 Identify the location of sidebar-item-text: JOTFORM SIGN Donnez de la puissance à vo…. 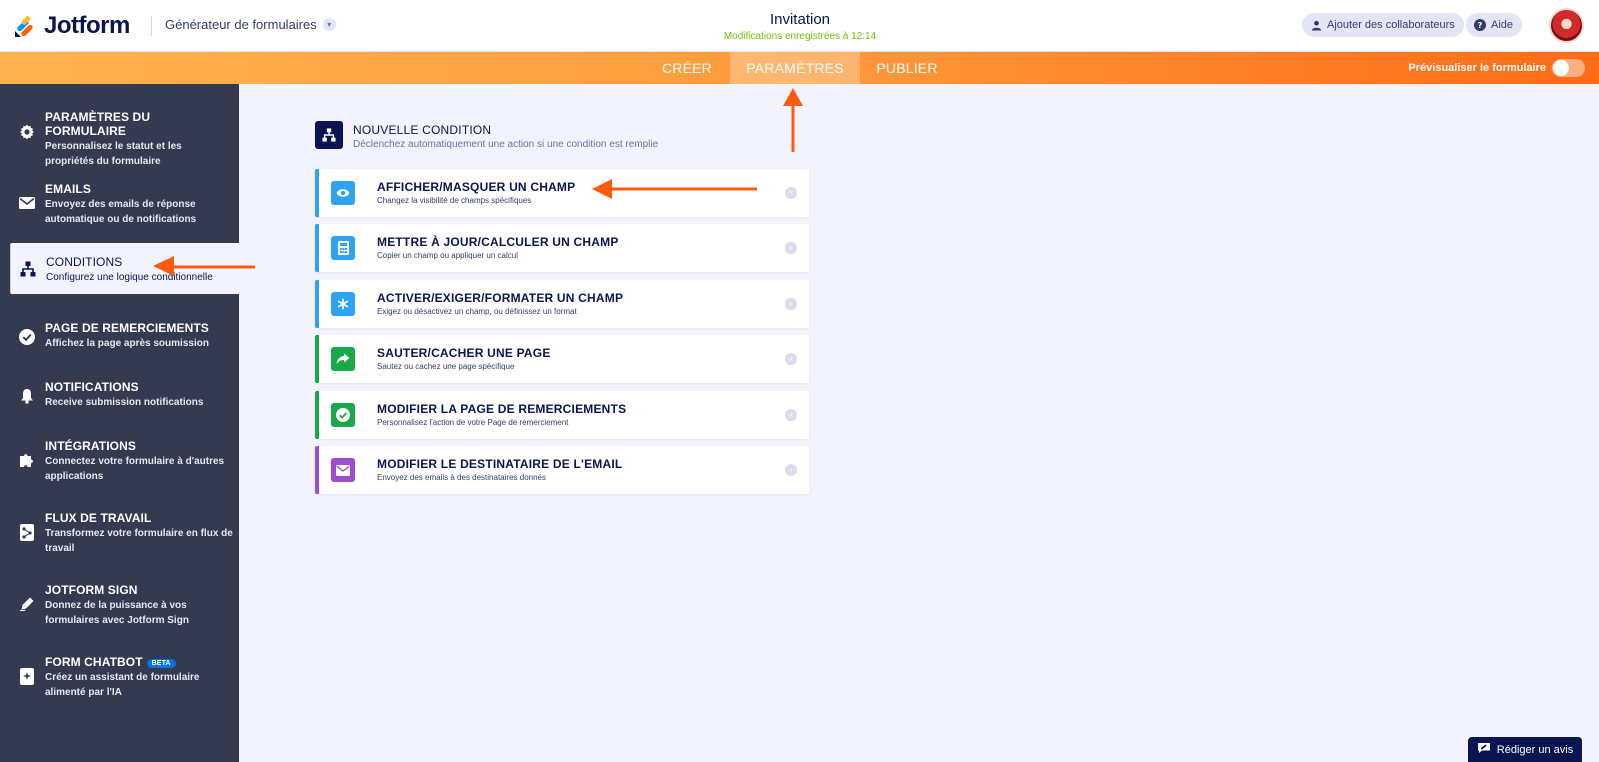
(139, 605).